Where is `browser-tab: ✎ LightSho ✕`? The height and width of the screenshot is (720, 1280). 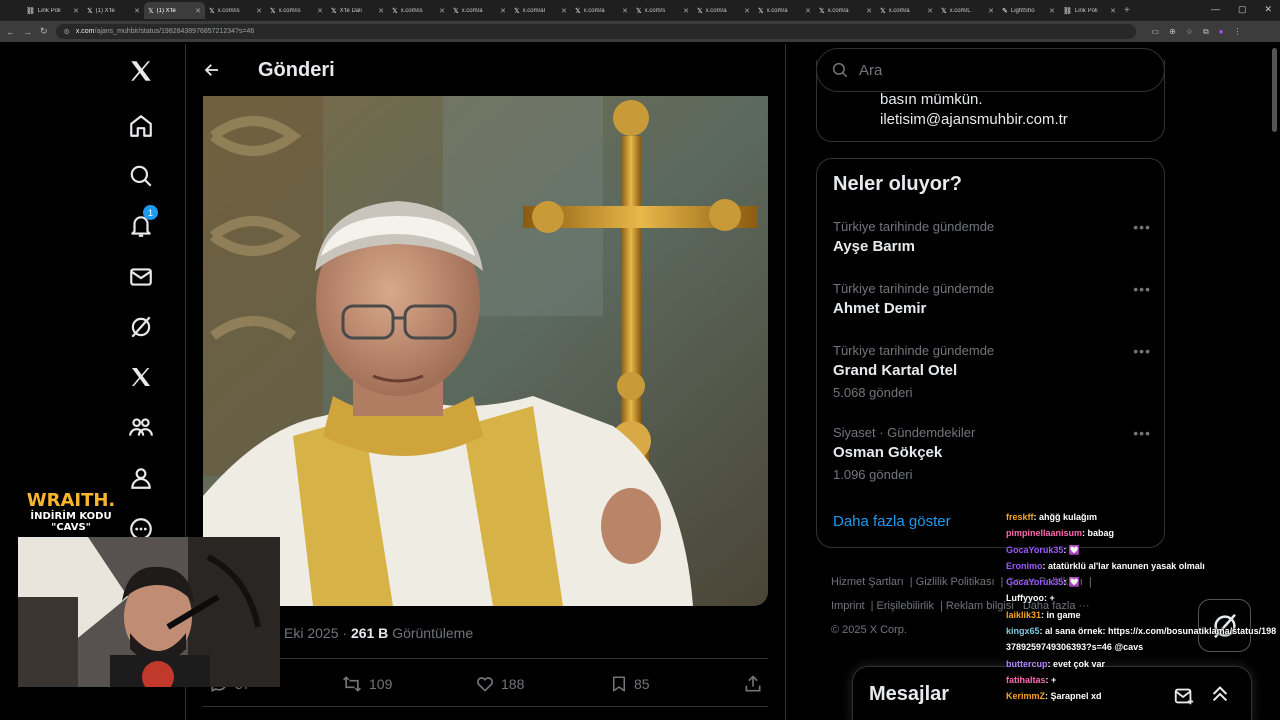 browser-tab: ✎ LightSho ✕ is located at coordinates (1028, 10).